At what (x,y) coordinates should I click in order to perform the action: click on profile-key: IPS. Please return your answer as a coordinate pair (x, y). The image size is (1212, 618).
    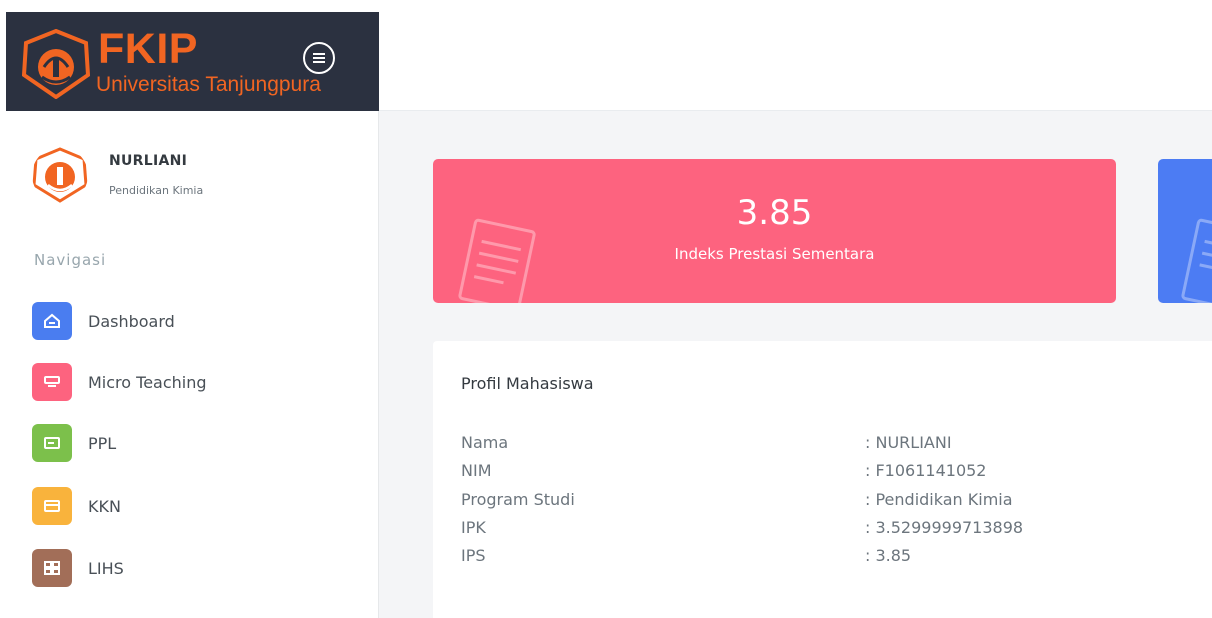
    Looking at the image, I should click on (473, 555).